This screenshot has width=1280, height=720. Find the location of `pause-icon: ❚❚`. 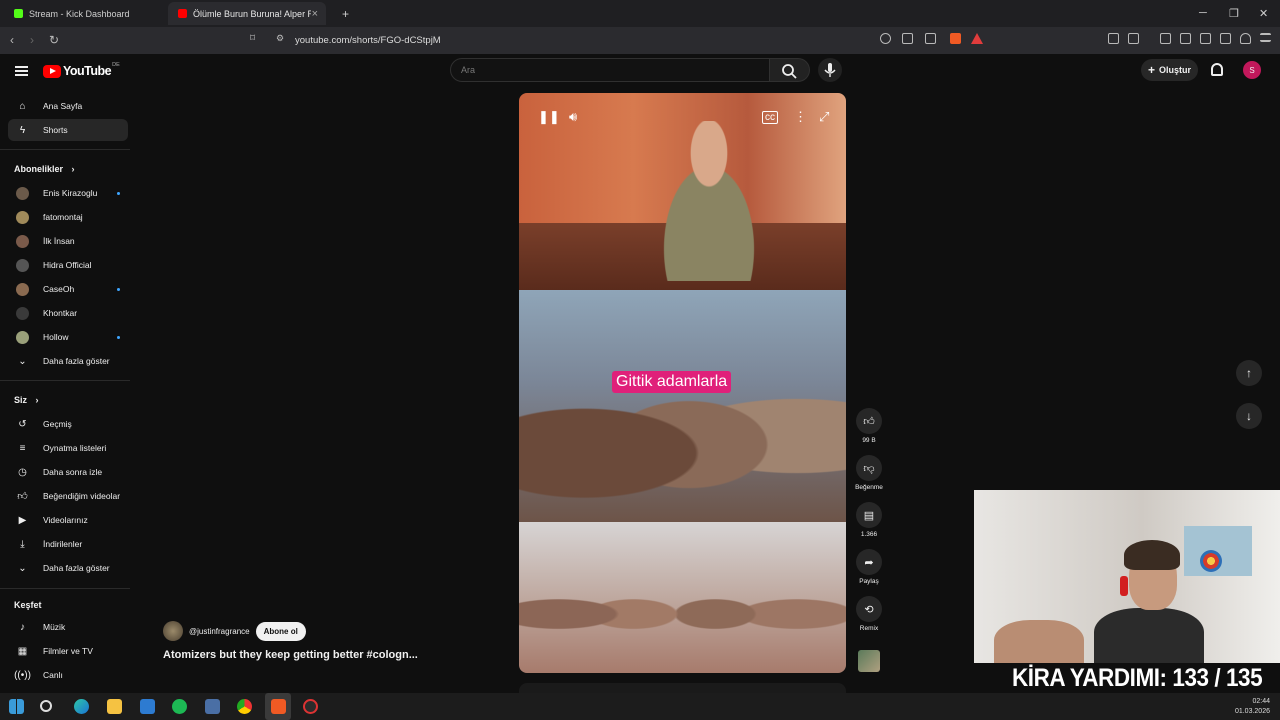

pause-icon: ❚❚ is located at coordinates (549, 117).